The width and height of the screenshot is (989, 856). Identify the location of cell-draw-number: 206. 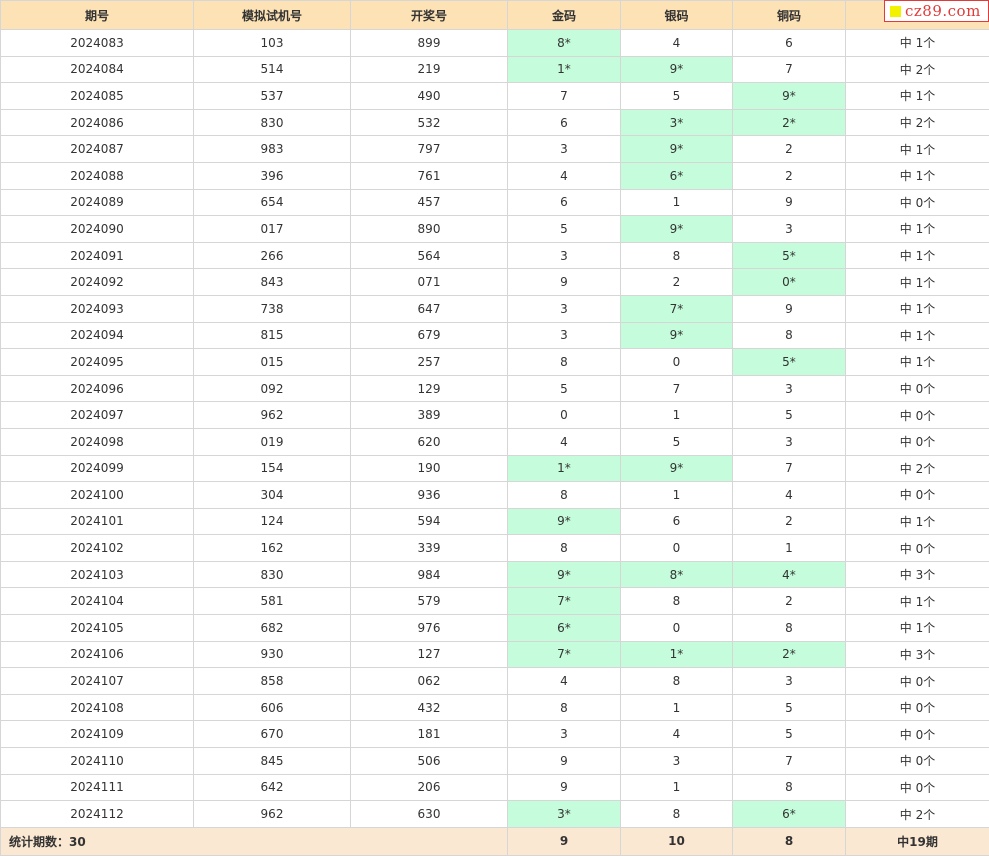
(429, 787).